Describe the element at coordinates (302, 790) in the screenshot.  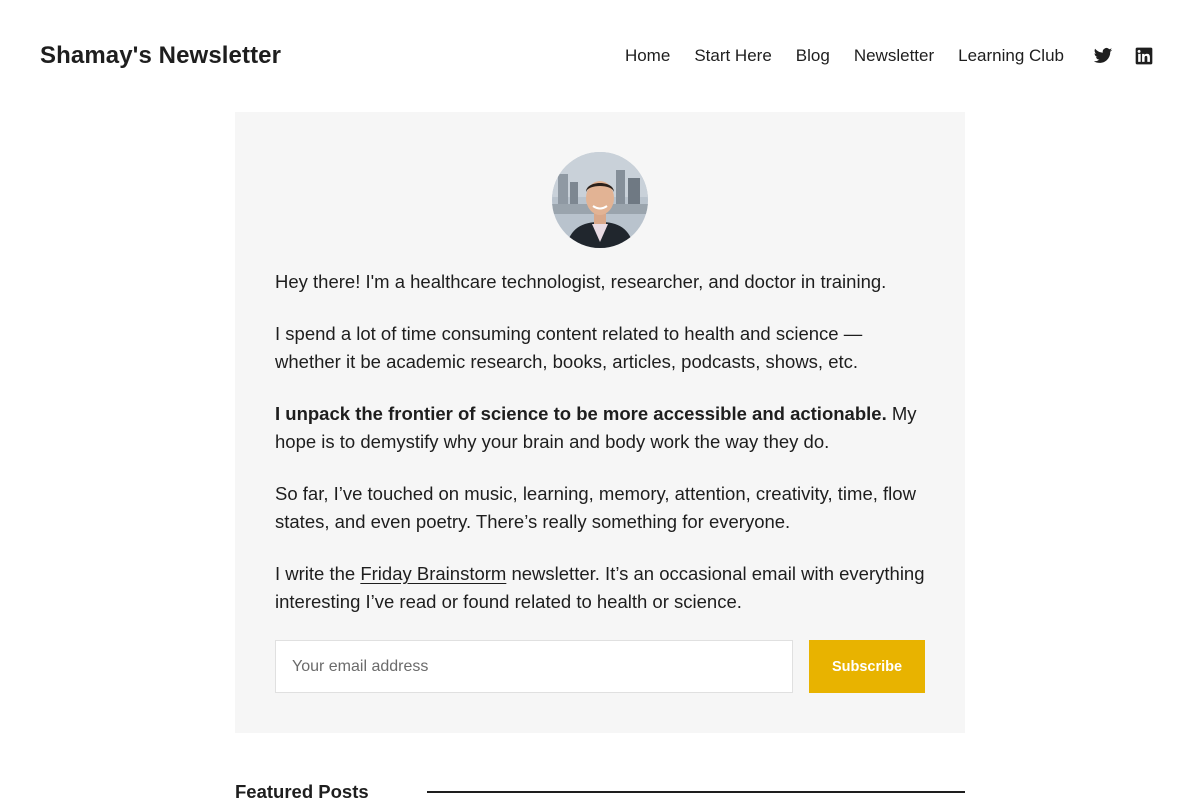
I see `featured-posts-heading: Featured Posts` at that location.